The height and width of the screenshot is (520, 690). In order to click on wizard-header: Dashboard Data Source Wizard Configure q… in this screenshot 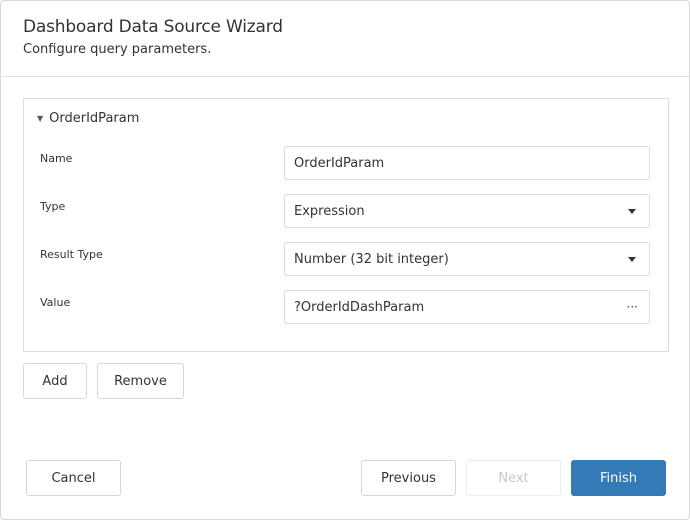, I will do `click(345, 39)`.